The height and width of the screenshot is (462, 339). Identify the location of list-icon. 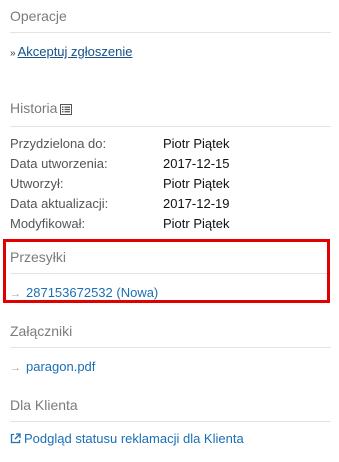
(66, 110).